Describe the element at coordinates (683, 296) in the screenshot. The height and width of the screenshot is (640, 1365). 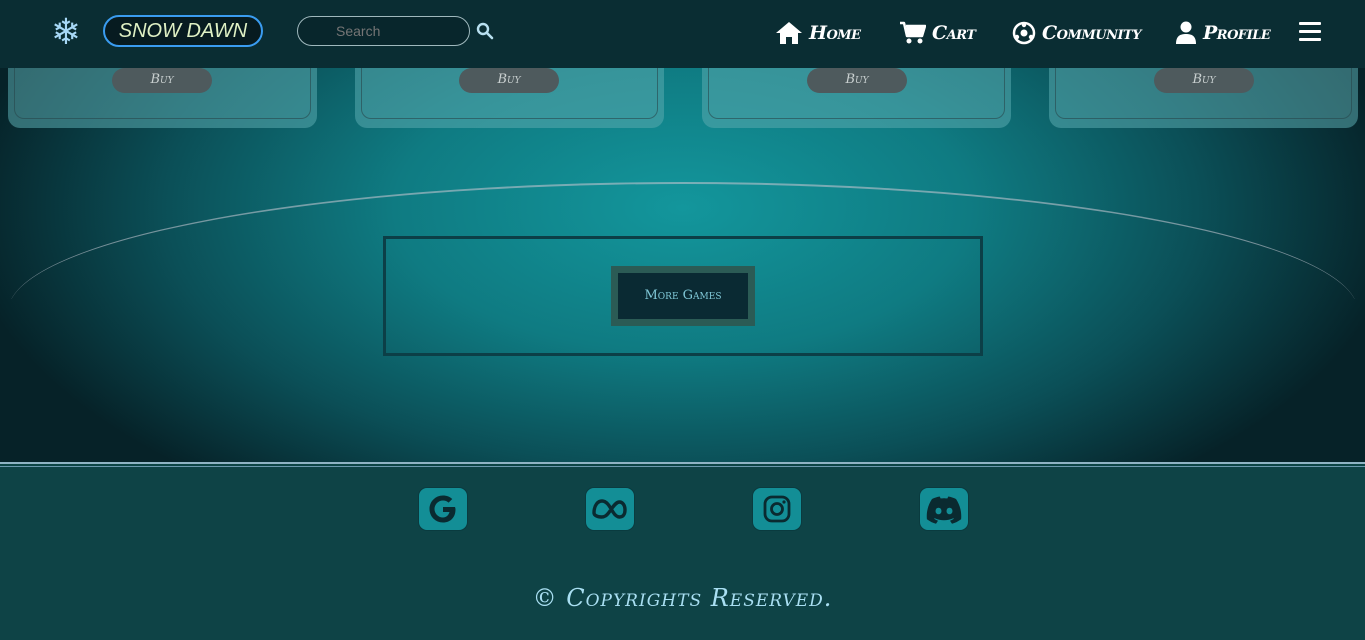
I see `more-games-button: More Games` at that location.